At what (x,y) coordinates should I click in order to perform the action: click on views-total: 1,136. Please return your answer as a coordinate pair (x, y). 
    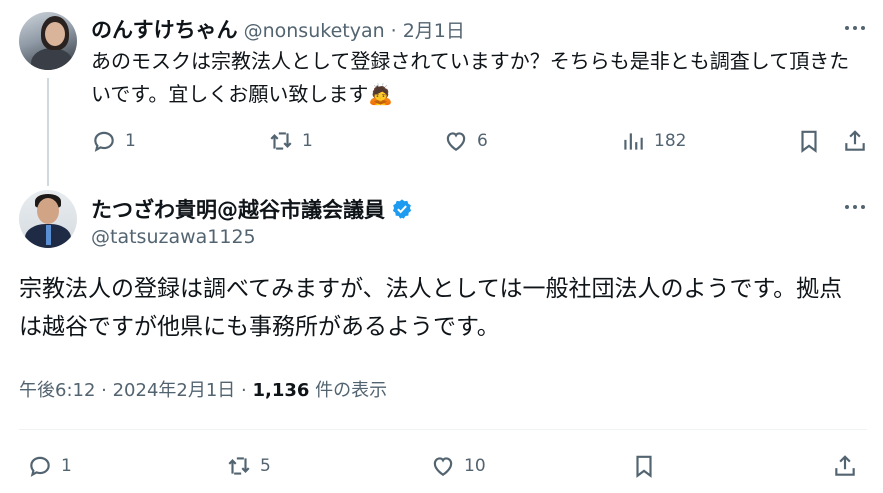
    Looking at the image, I should click on (281, 390).